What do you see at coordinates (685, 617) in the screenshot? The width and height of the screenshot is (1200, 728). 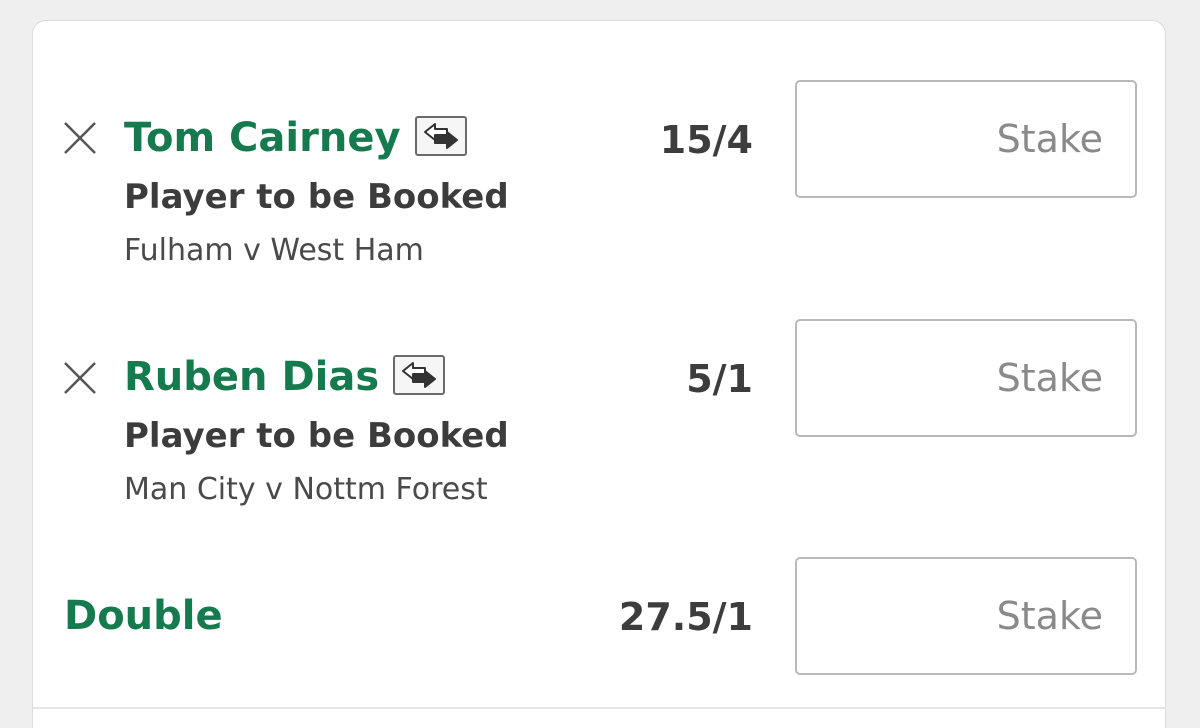 I see `multiple-odds: 27.5/1` at bounding box center [685, 617].